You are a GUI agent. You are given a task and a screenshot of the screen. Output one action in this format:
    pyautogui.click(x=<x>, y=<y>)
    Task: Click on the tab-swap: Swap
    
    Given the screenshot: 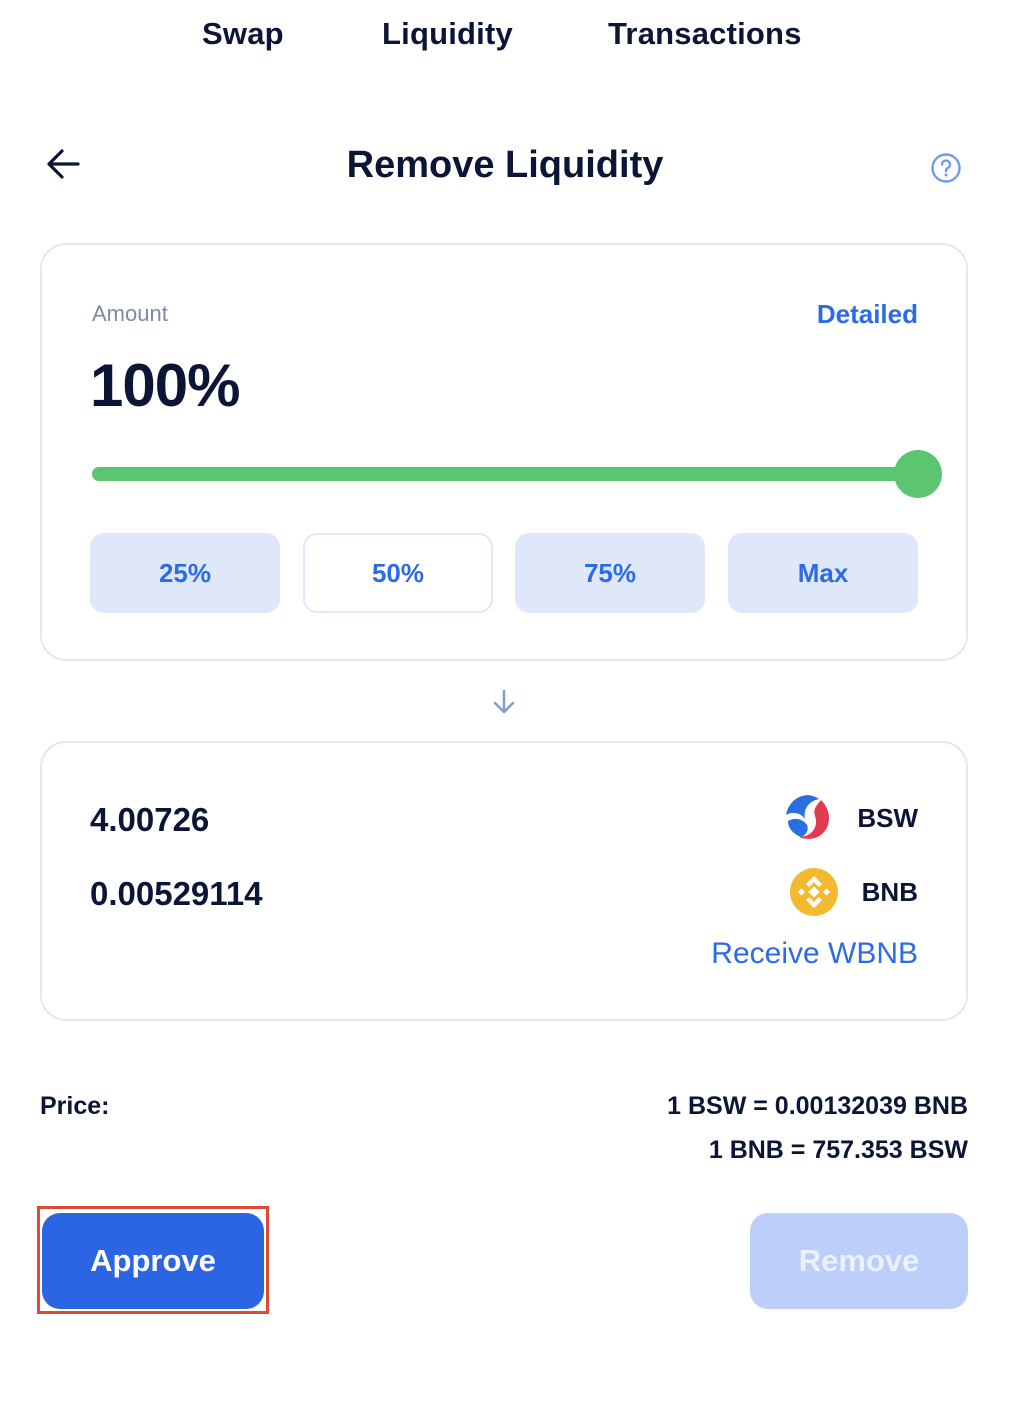 What is the action you would take?
    pyautogui.click(x=243, y=34)
    